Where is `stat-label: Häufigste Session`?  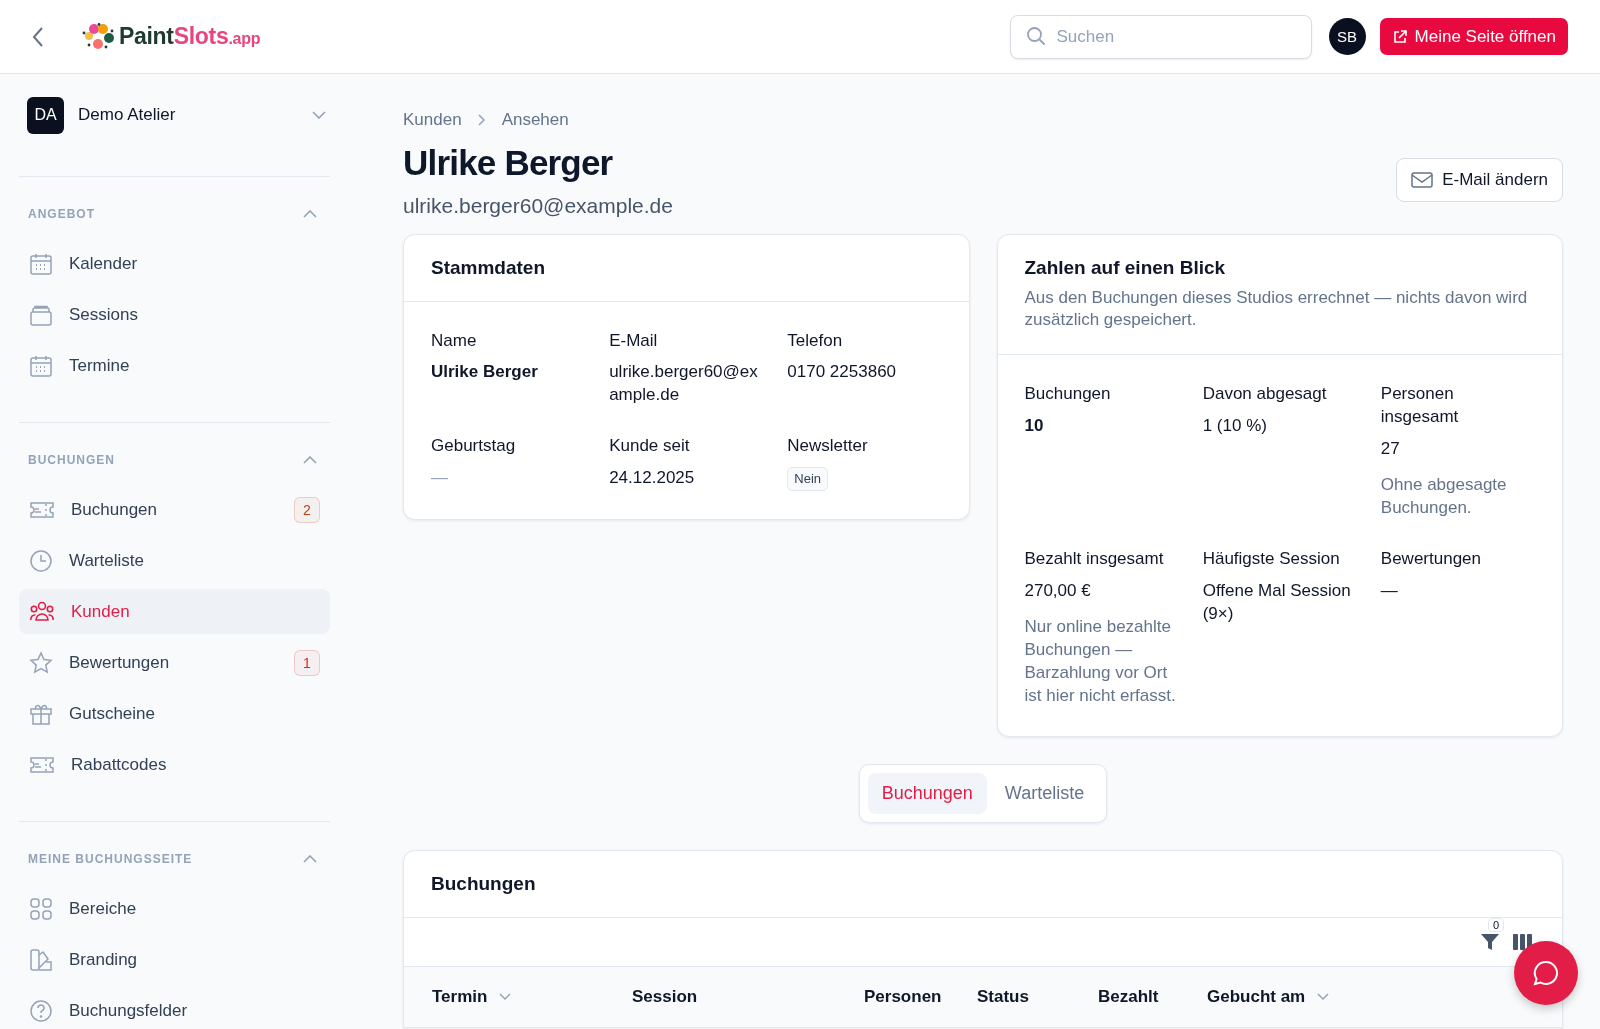
stat-label: Häufigste Session is located at coordinates (1271, 559).